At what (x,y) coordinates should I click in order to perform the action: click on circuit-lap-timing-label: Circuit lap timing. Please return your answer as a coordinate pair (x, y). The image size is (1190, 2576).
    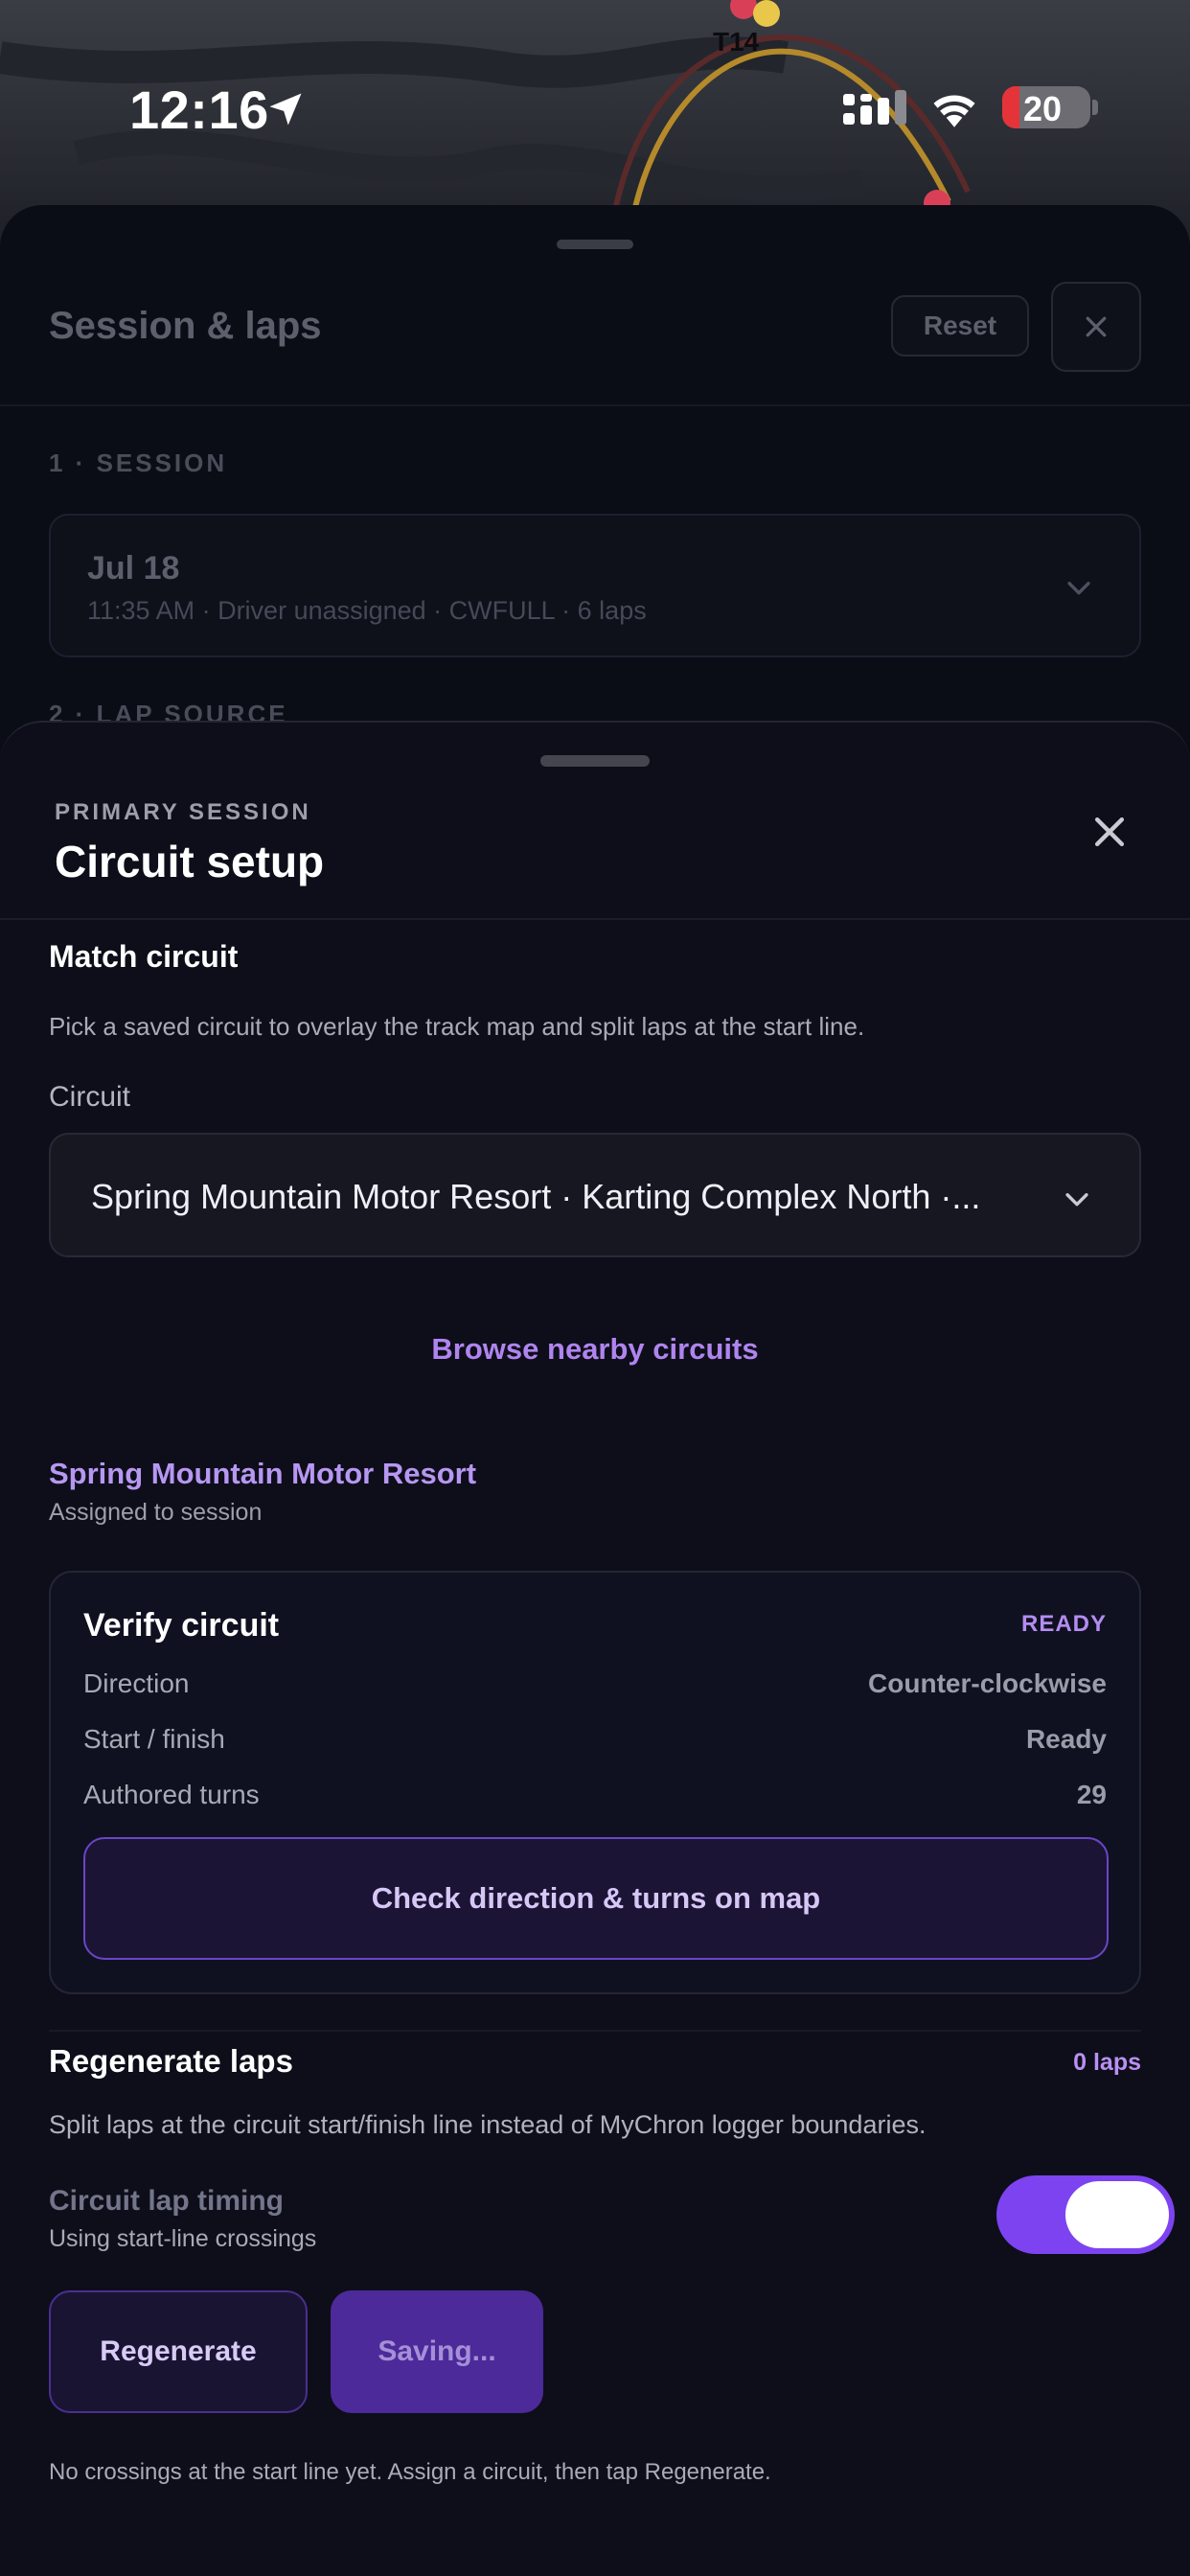
    Looking at the image, I should click on (167, 2201).